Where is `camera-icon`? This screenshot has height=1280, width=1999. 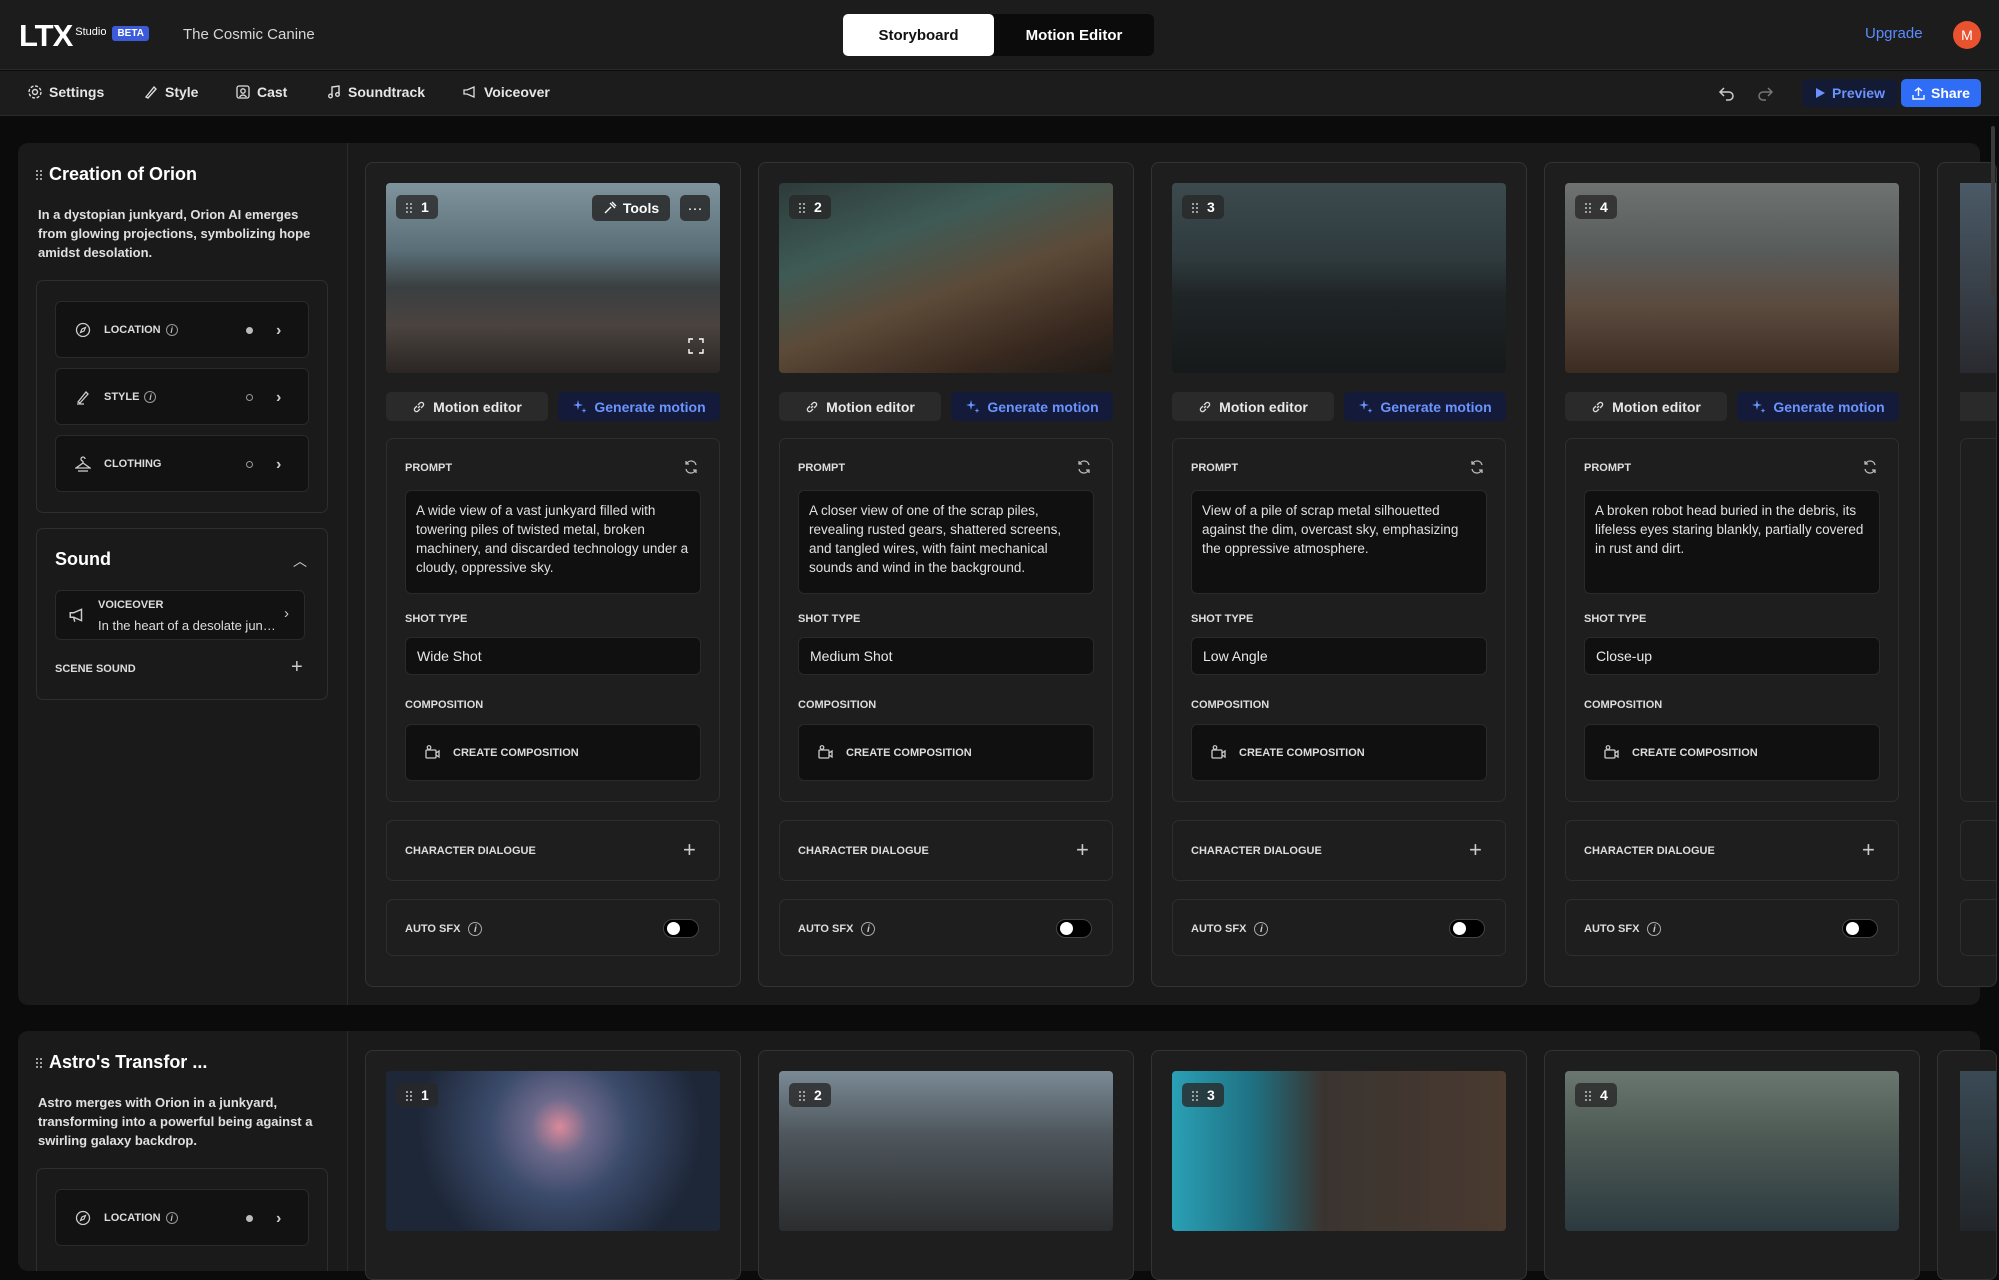 camera-icon is located at coordinates (1611, 752).